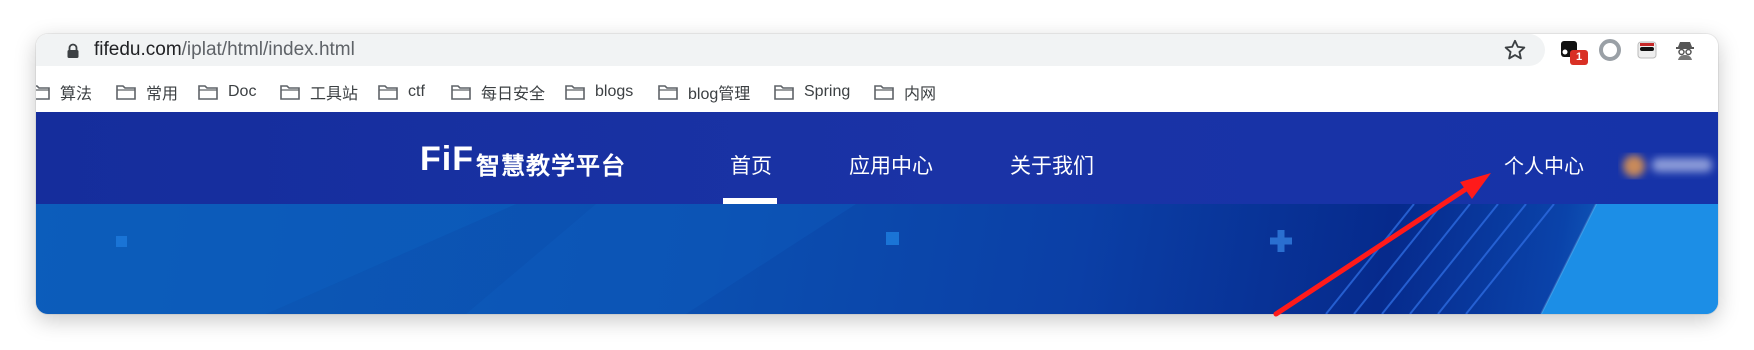 The height and width of the screenshot is (350, 1754). Describe the element at coordinates (891, 165) in the screenshot. I see `nav-item-app-center: 应用中心` at that location.